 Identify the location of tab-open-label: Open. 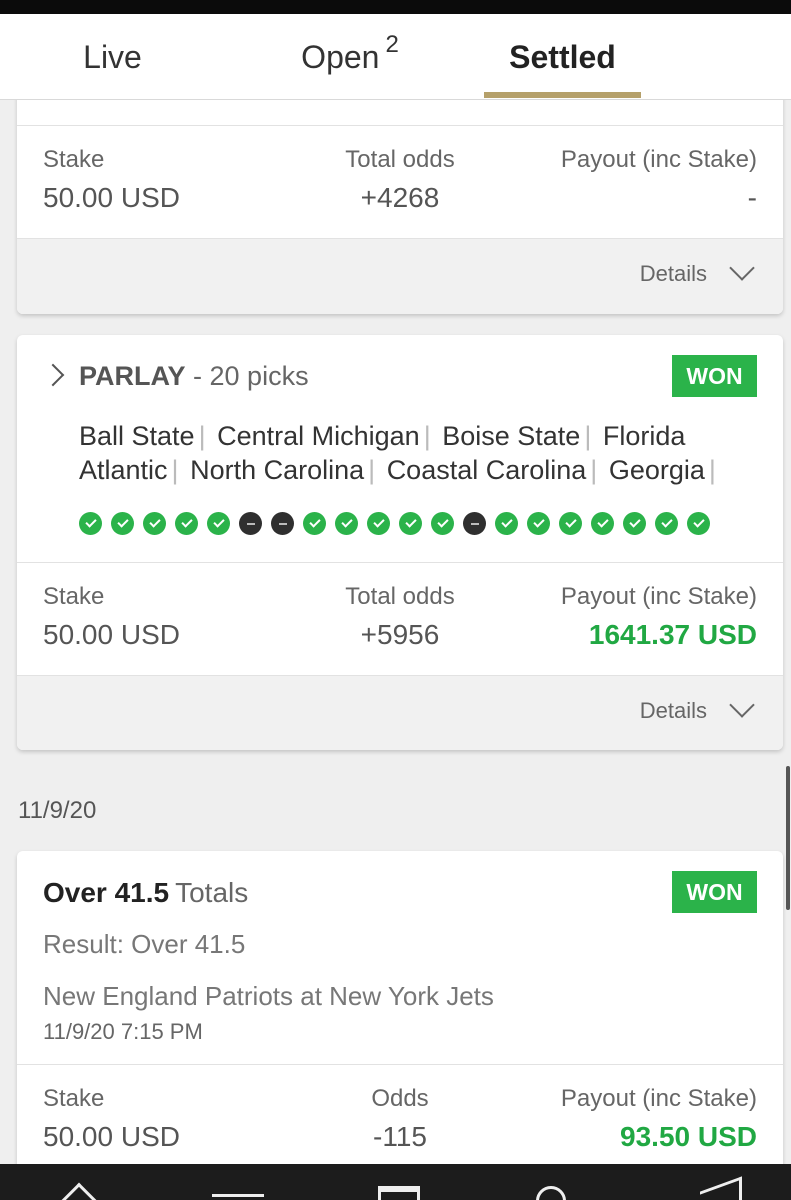
(340, 56).